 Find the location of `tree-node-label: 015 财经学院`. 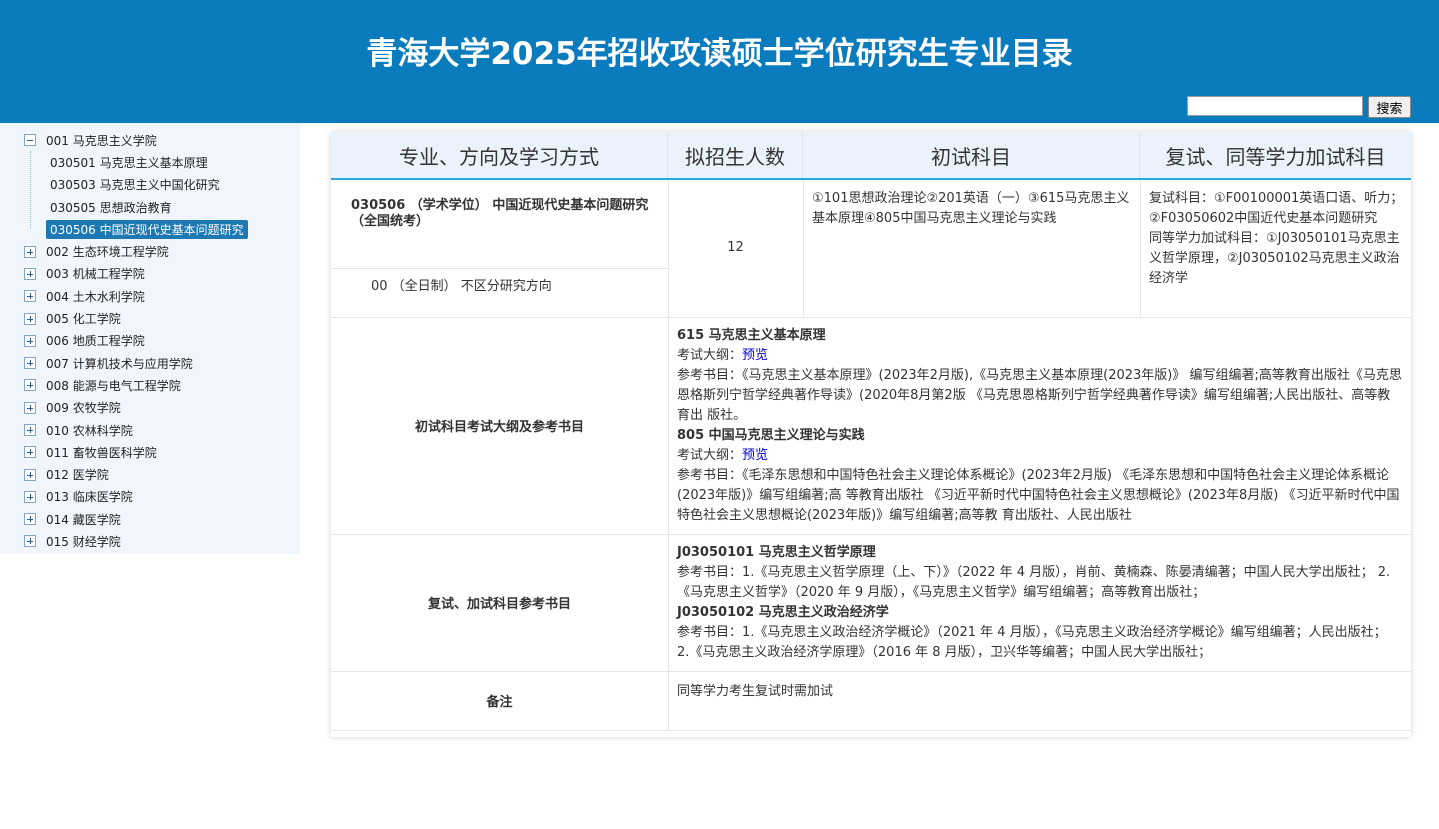

tree-node-label: 015 财经学院 is located at coordinates (83, 541).